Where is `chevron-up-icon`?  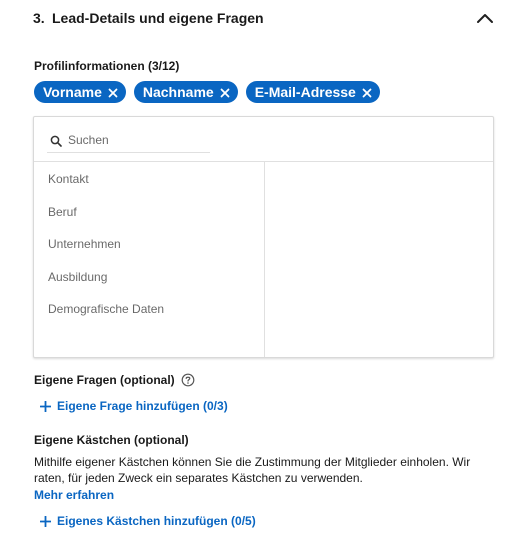
chevron-up-icon is located at coordinates (485, 18).